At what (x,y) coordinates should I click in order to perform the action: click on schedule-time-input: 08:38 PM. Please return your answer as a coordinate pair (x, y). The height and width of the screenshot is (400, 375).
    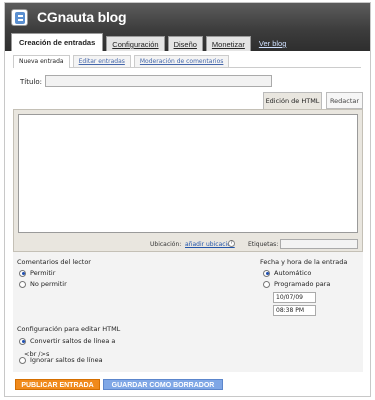
    Looking at the image, I should click on (294, 310).